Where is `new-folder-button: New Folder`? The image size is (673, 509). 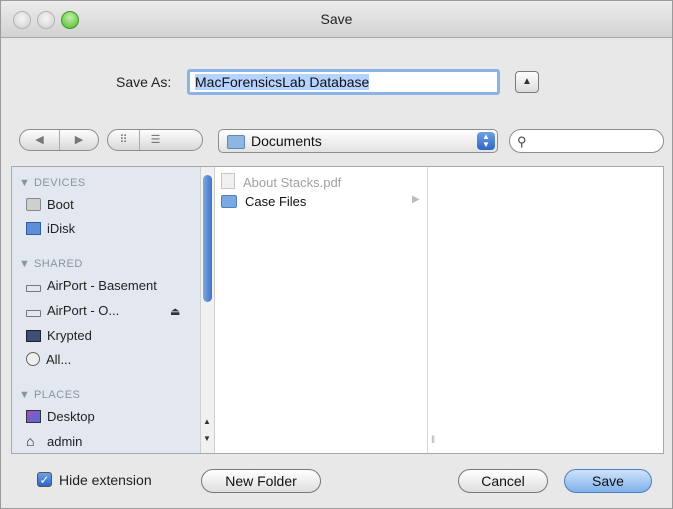 new-folder-button: New Folder is located at coordinates (261, 481).